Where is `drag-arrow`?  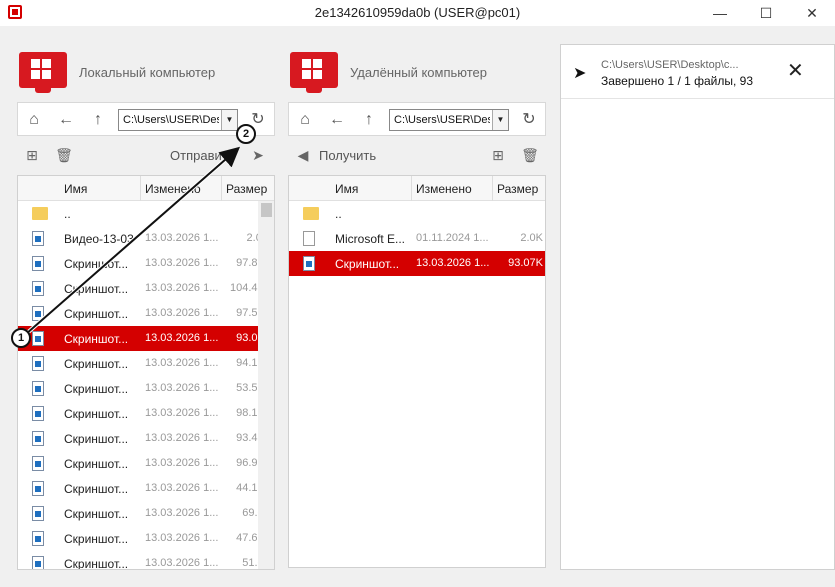
drag-arrow is located at coordinates (133, 240).